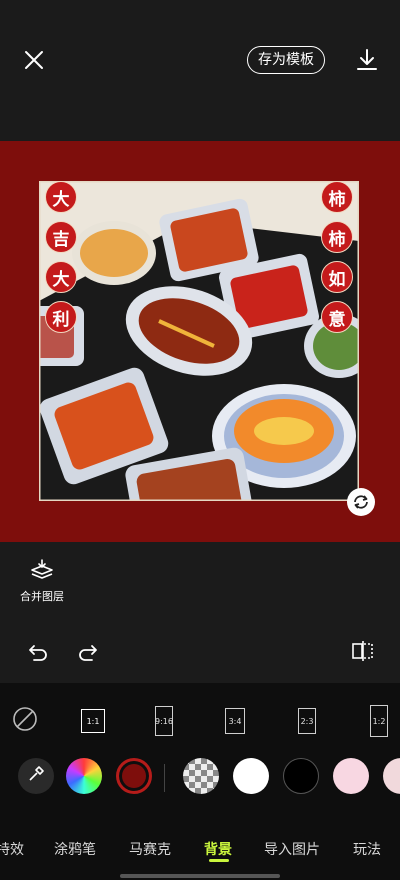  What do you see at coordinates (164, 778) in the screenshot?
I see `swatch-divider` at bounding box center [164, 778].